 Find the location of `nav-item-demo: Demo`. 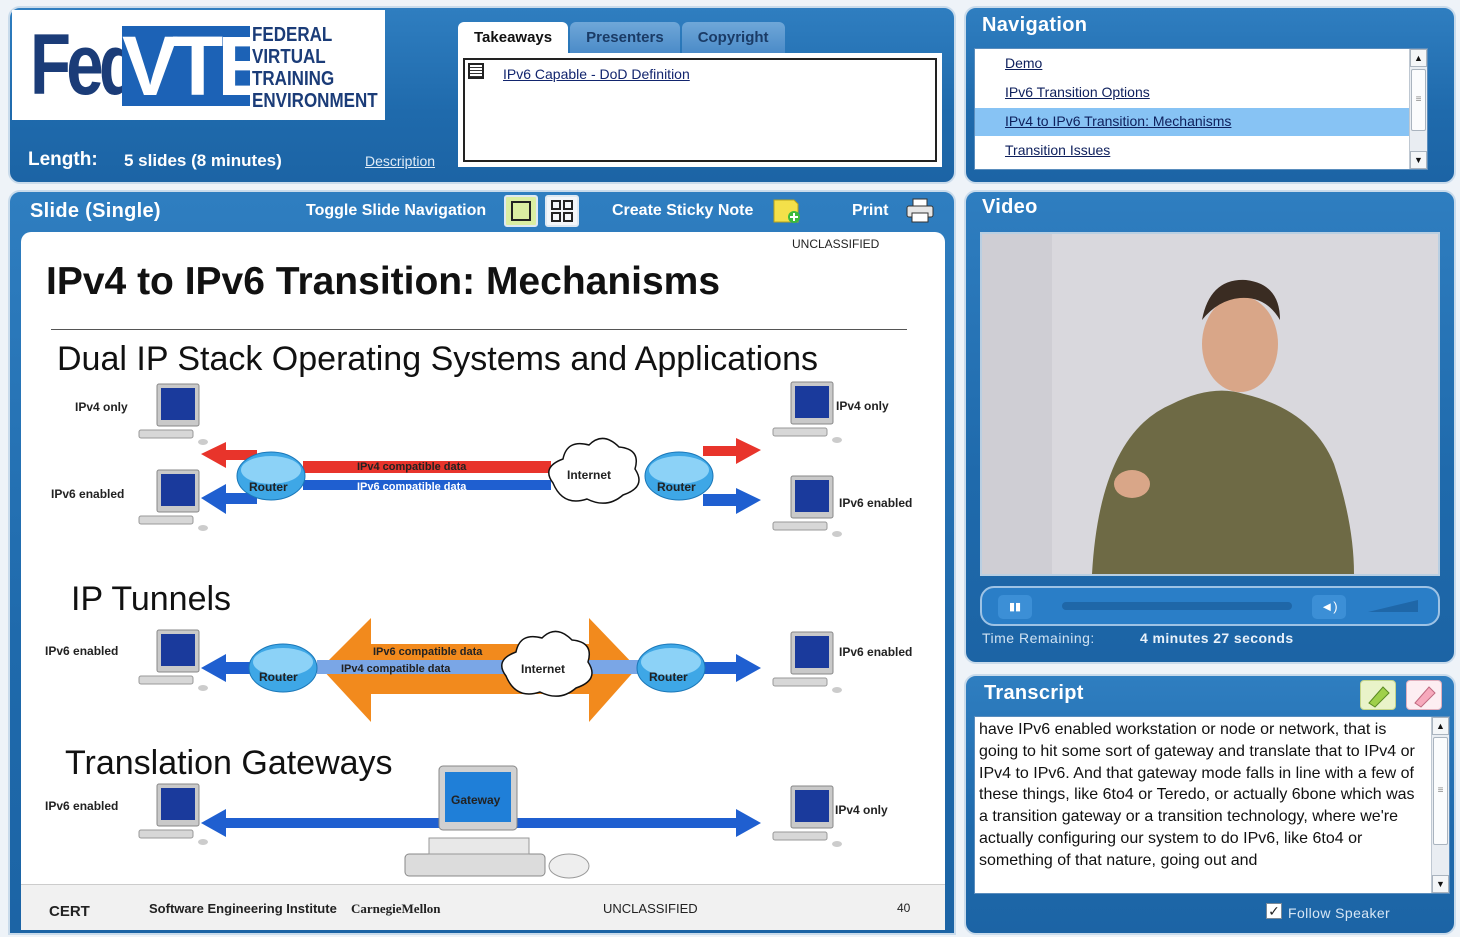

nav-item-demo: Demo is located at coordinates (1201, 64).